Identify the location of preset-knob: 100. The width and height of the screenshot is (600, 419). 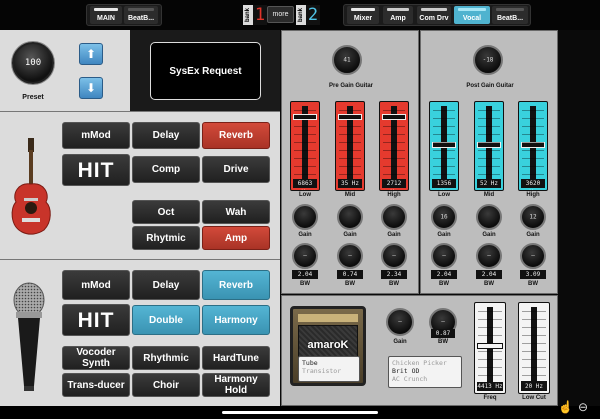
(33, 63).